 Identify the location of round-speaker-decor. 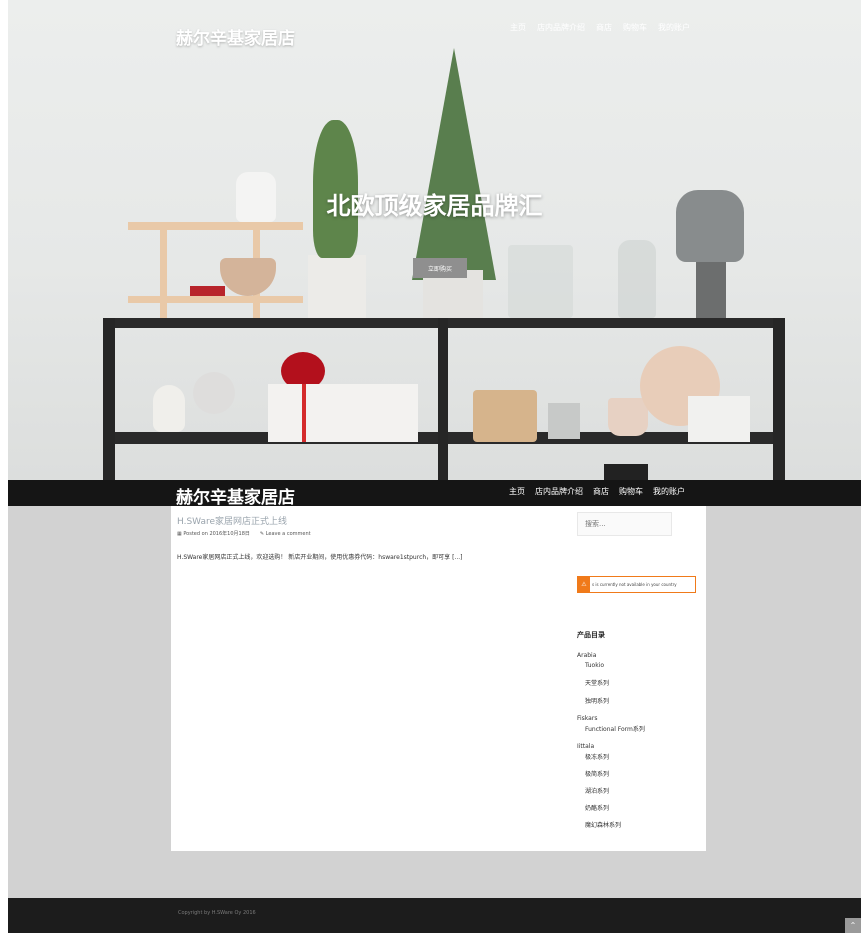
(214, 393).